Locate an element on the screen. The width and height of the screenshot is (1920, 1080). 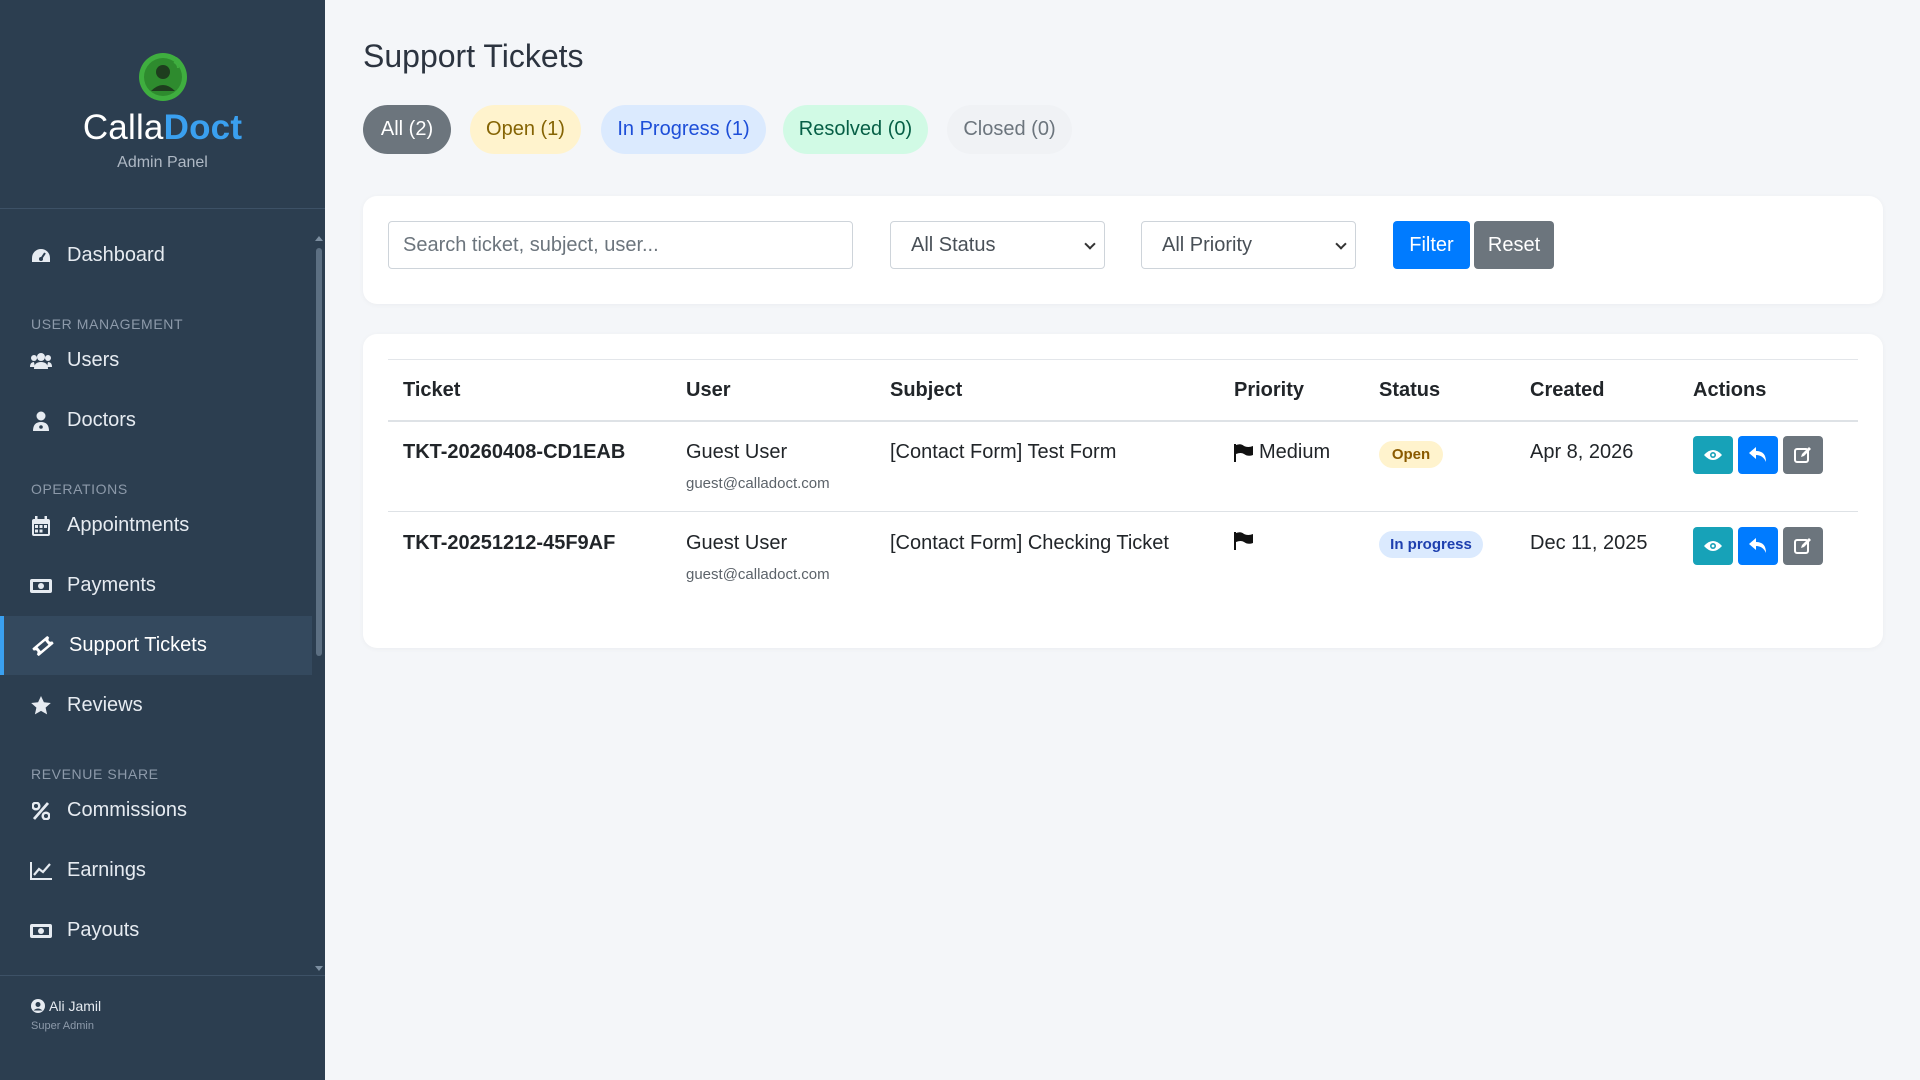
column-header-user: User is located at coordinates (708, 390).